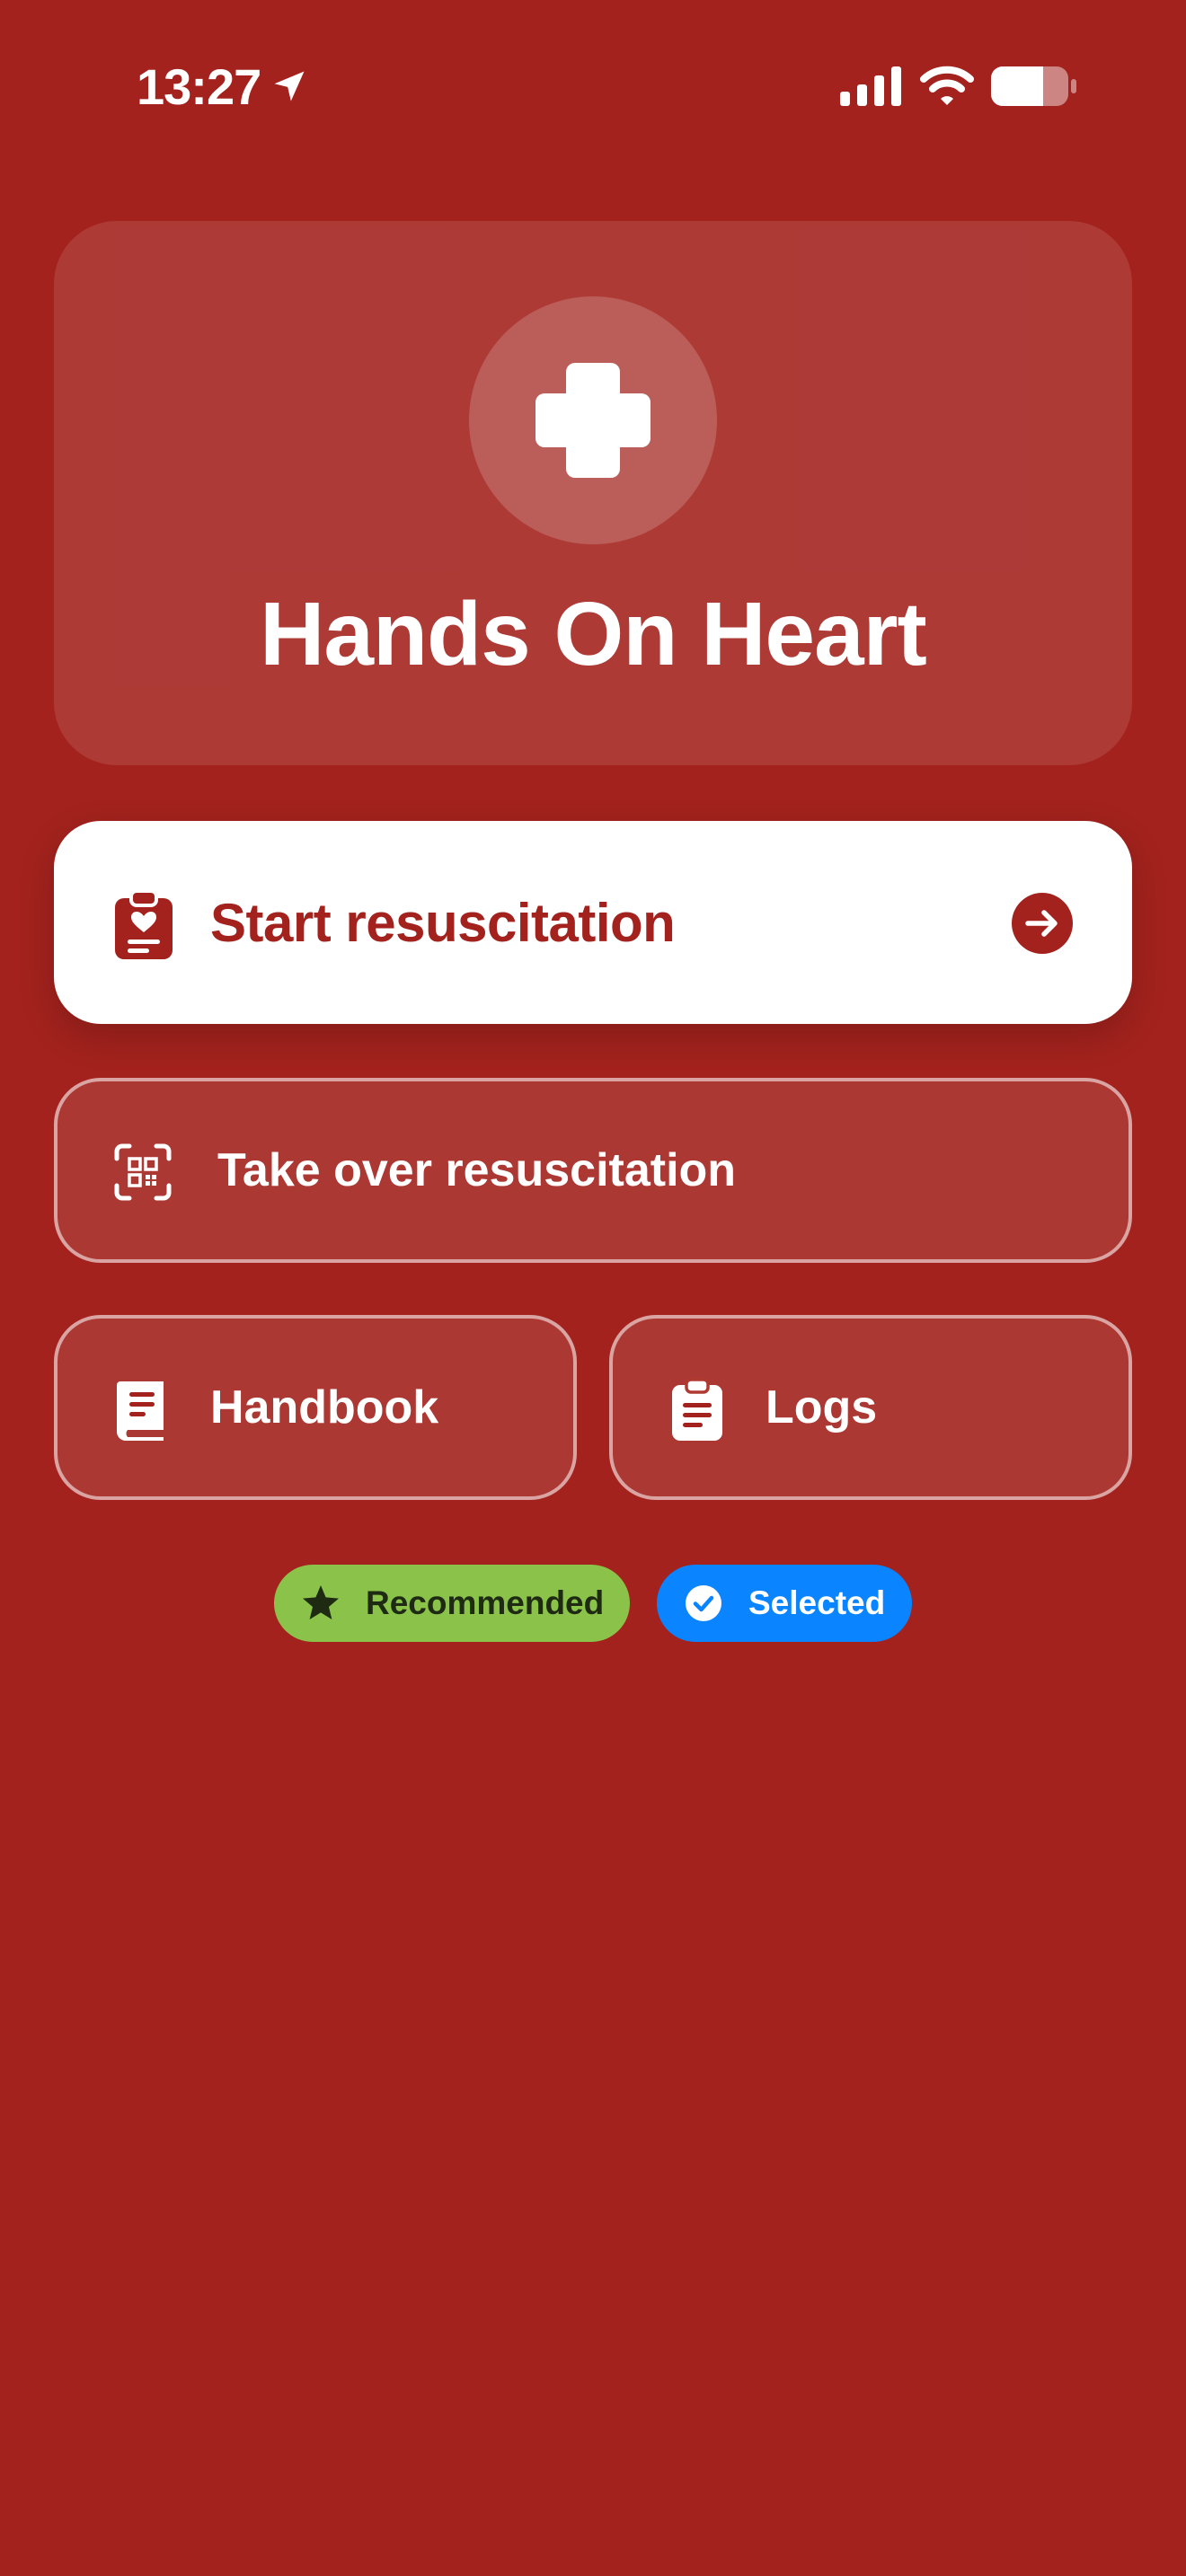  What do you see at coordinates (477, 1170) in the screenshot?
I see `take-over-resuscitation-label: Take over resuscitation` at bounding box center [477, 1170].